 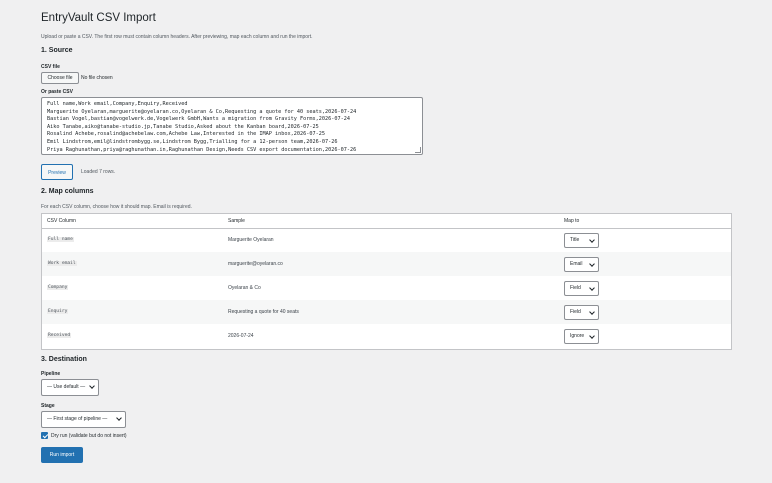 What do you see at coordinates (576, 264) in the screenshot?
I see `map-to-value: Email` at bounding box center [576, 264].